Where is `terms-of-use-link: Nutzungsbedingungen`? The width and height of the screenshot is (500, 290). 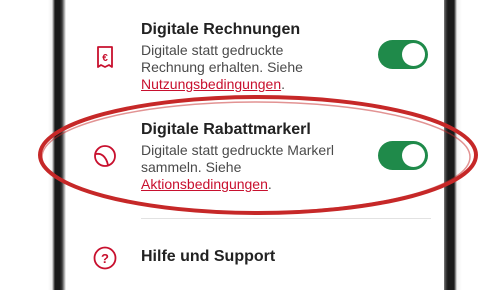 terms-of-use-link: Nutzungsbedingungen is located at coordinates (211, 84).